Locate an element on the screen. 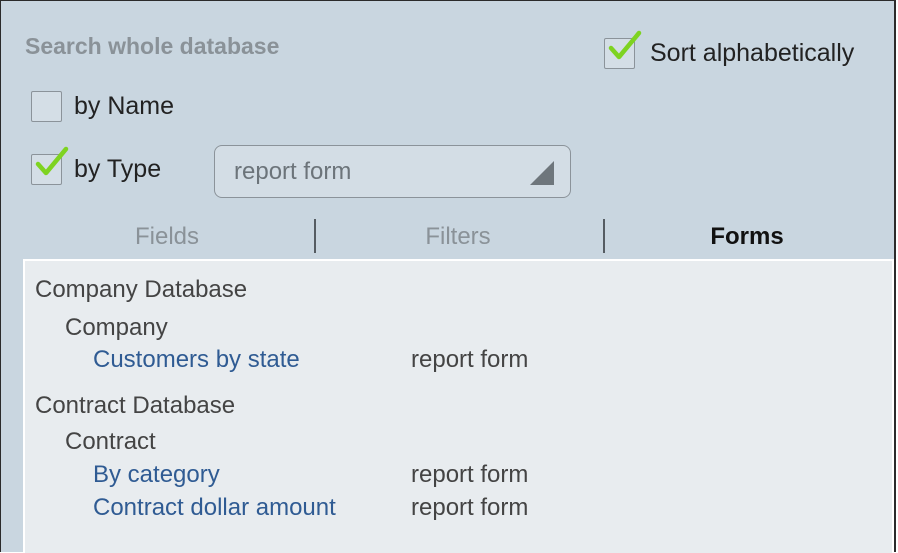 The image size is (898, 553). by-name-option: by Name is located at coordinates (102, 106).